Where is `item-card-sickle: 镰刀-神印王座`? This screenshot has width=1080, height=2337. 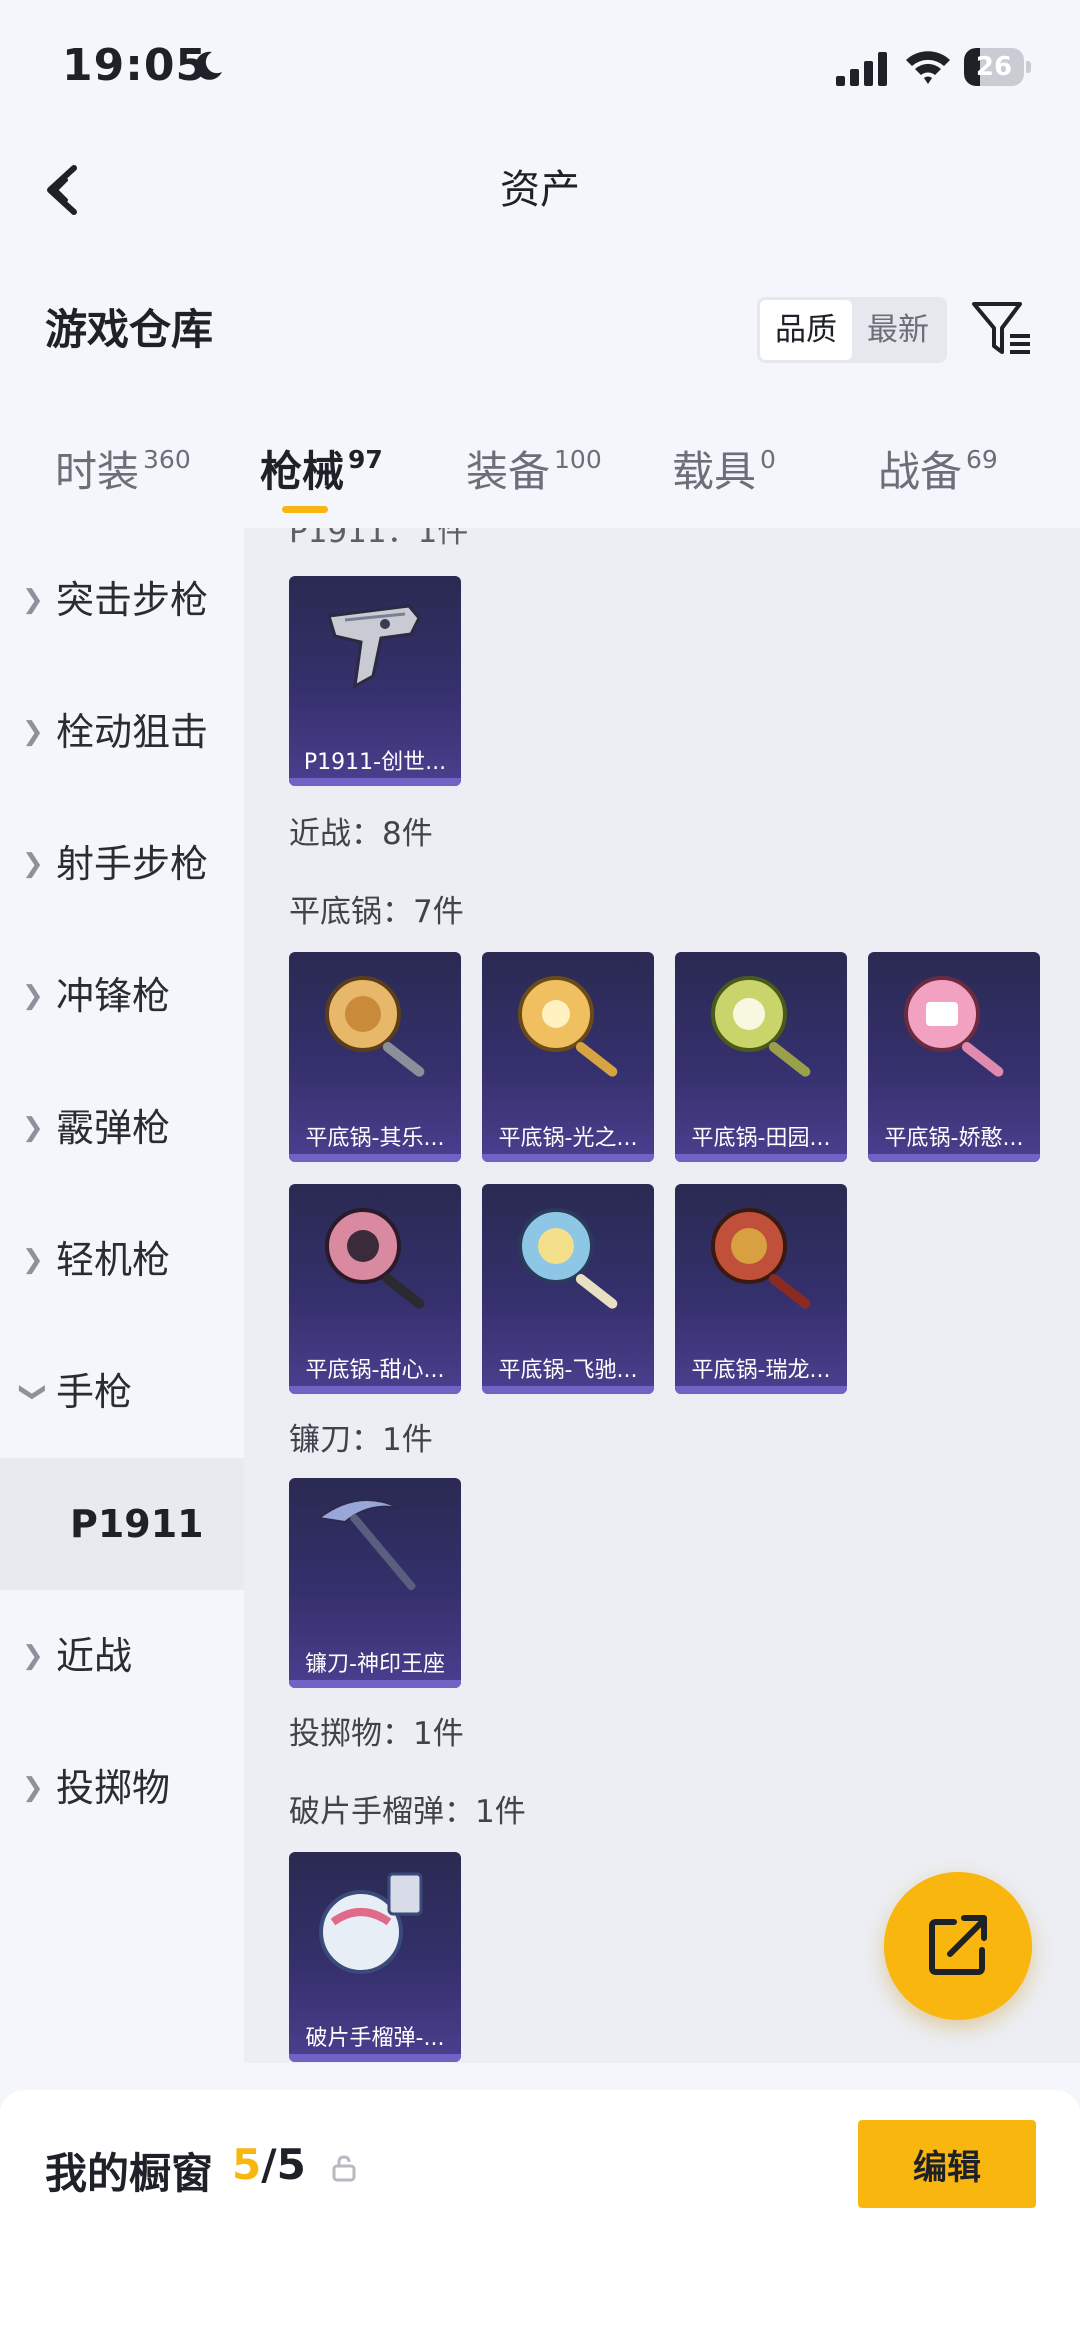
item-card-sickle: 镰刀-神印王座 is located at coordinates (375, 1583).